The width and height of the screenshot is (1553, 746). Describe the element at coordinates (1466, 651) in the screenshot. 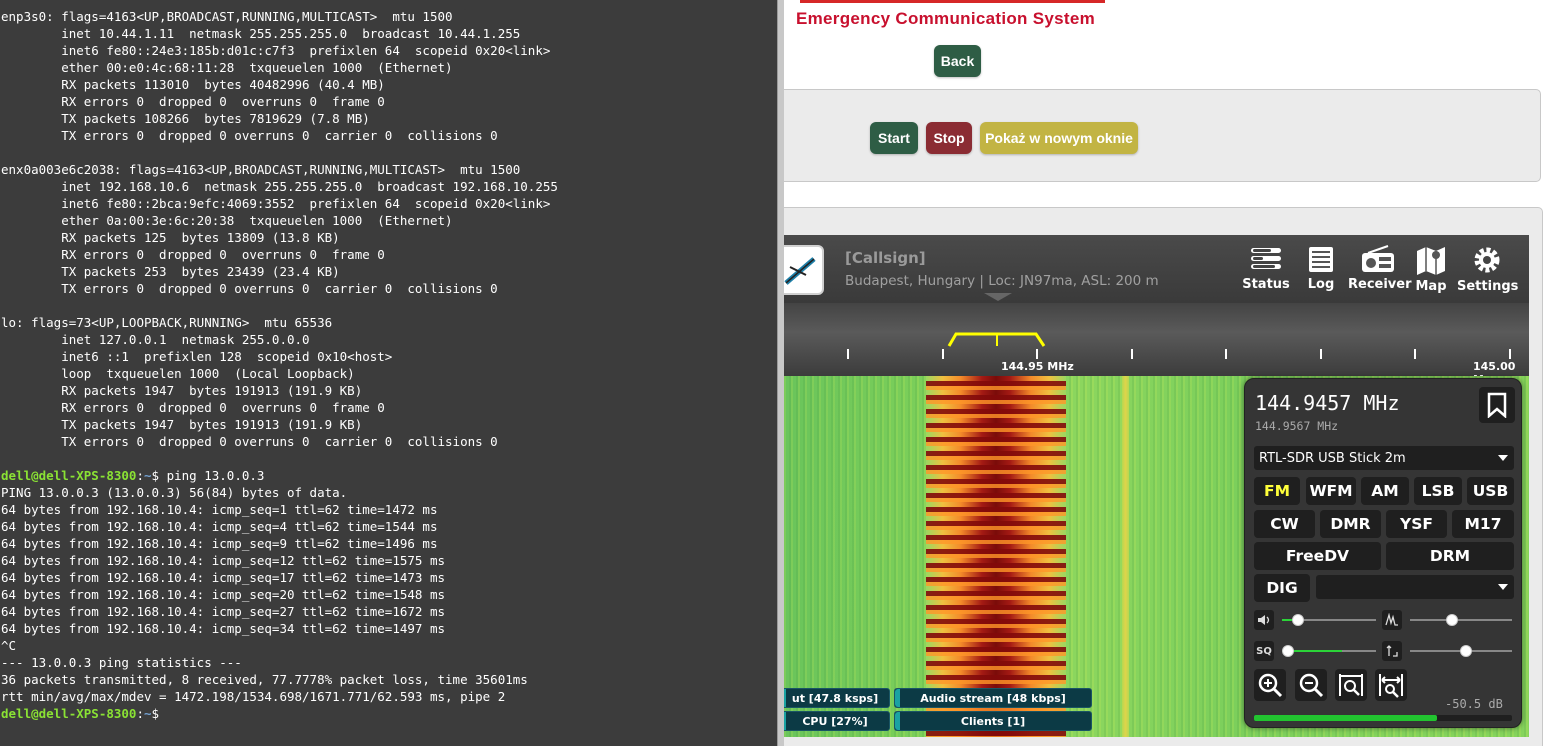

I see `agc-slider-knob` at that location.